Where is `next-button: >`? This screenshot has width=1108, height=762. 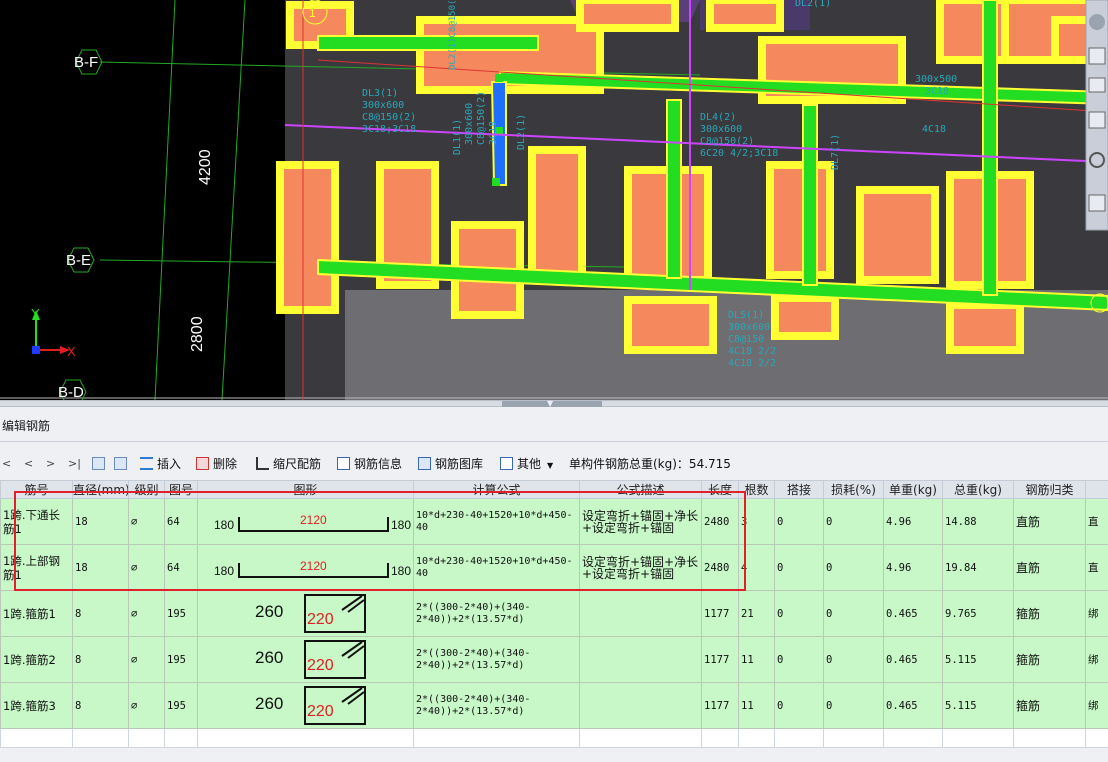 next-button: > is located at coordinates (50, 464).